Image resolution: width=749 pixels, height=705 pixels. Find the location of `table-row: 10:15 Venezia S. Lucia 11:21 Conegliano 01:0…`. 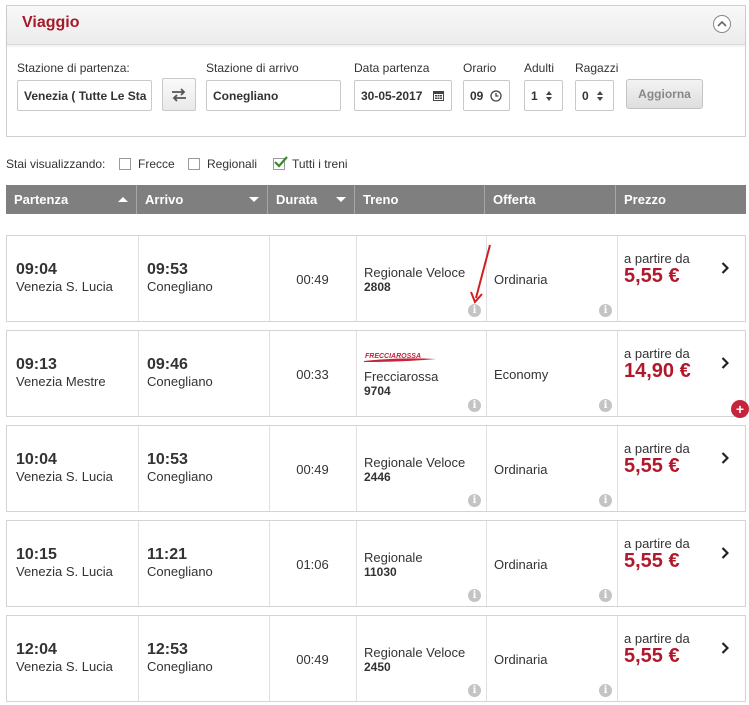

table-row: 10:15 Venezia S. Lucia 11:21 Conegliano 01:0… is located at coordinates (376, 563).